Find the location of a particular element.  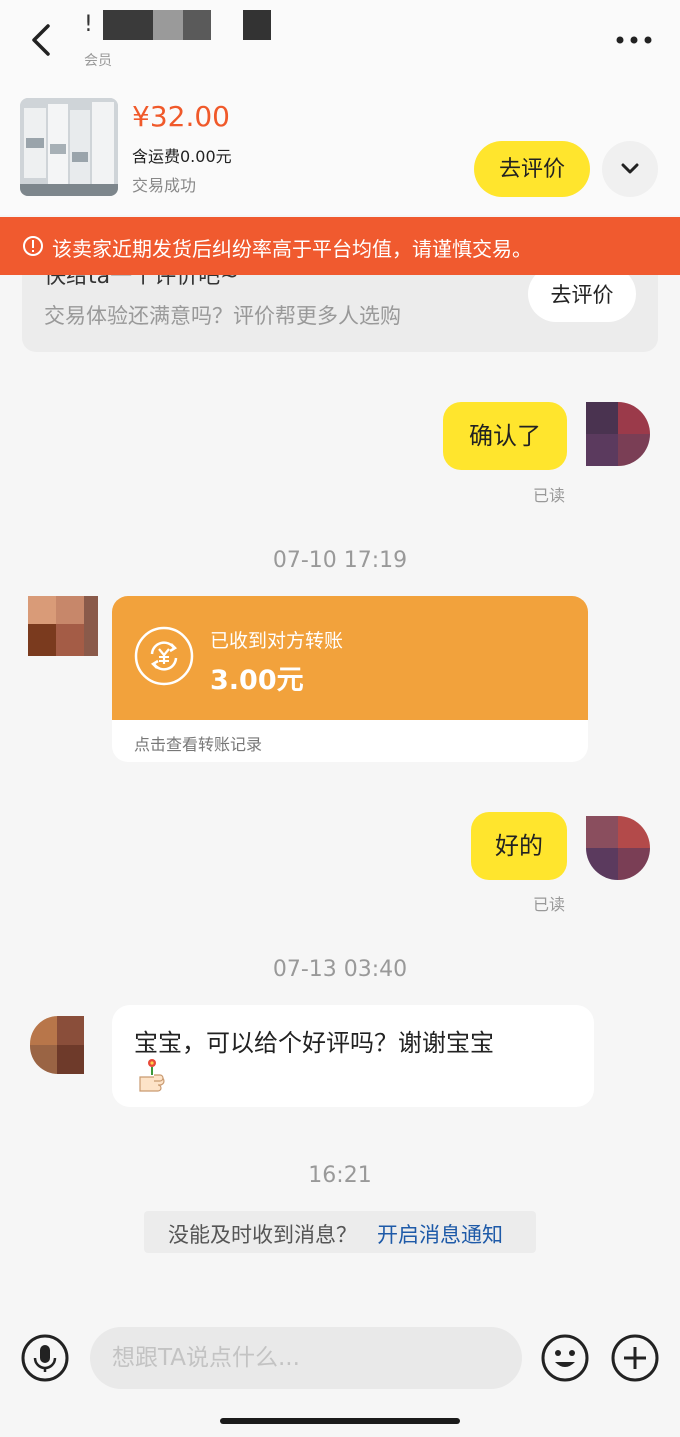

collapse-button is located at coordinates (630, 169).